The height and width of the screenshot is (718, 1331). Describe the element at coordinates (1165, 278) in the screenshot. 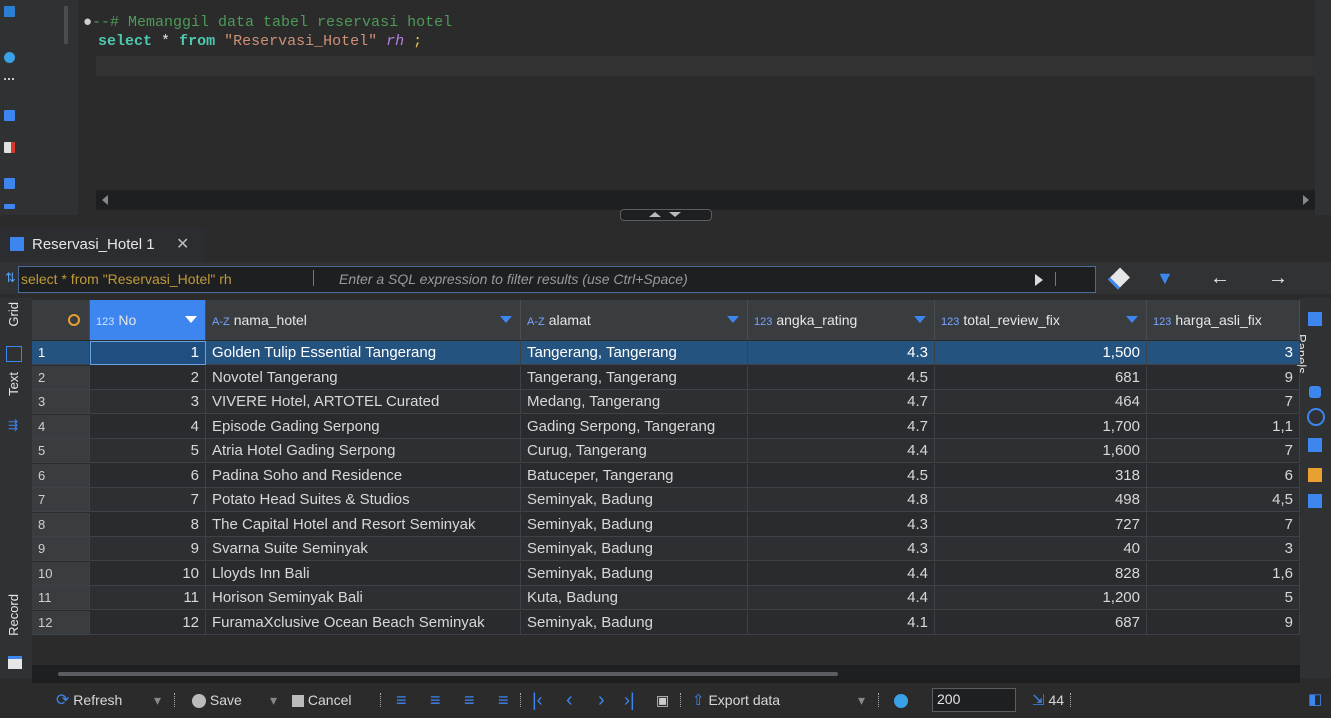

I see `filter-icon: ▼` at that location.